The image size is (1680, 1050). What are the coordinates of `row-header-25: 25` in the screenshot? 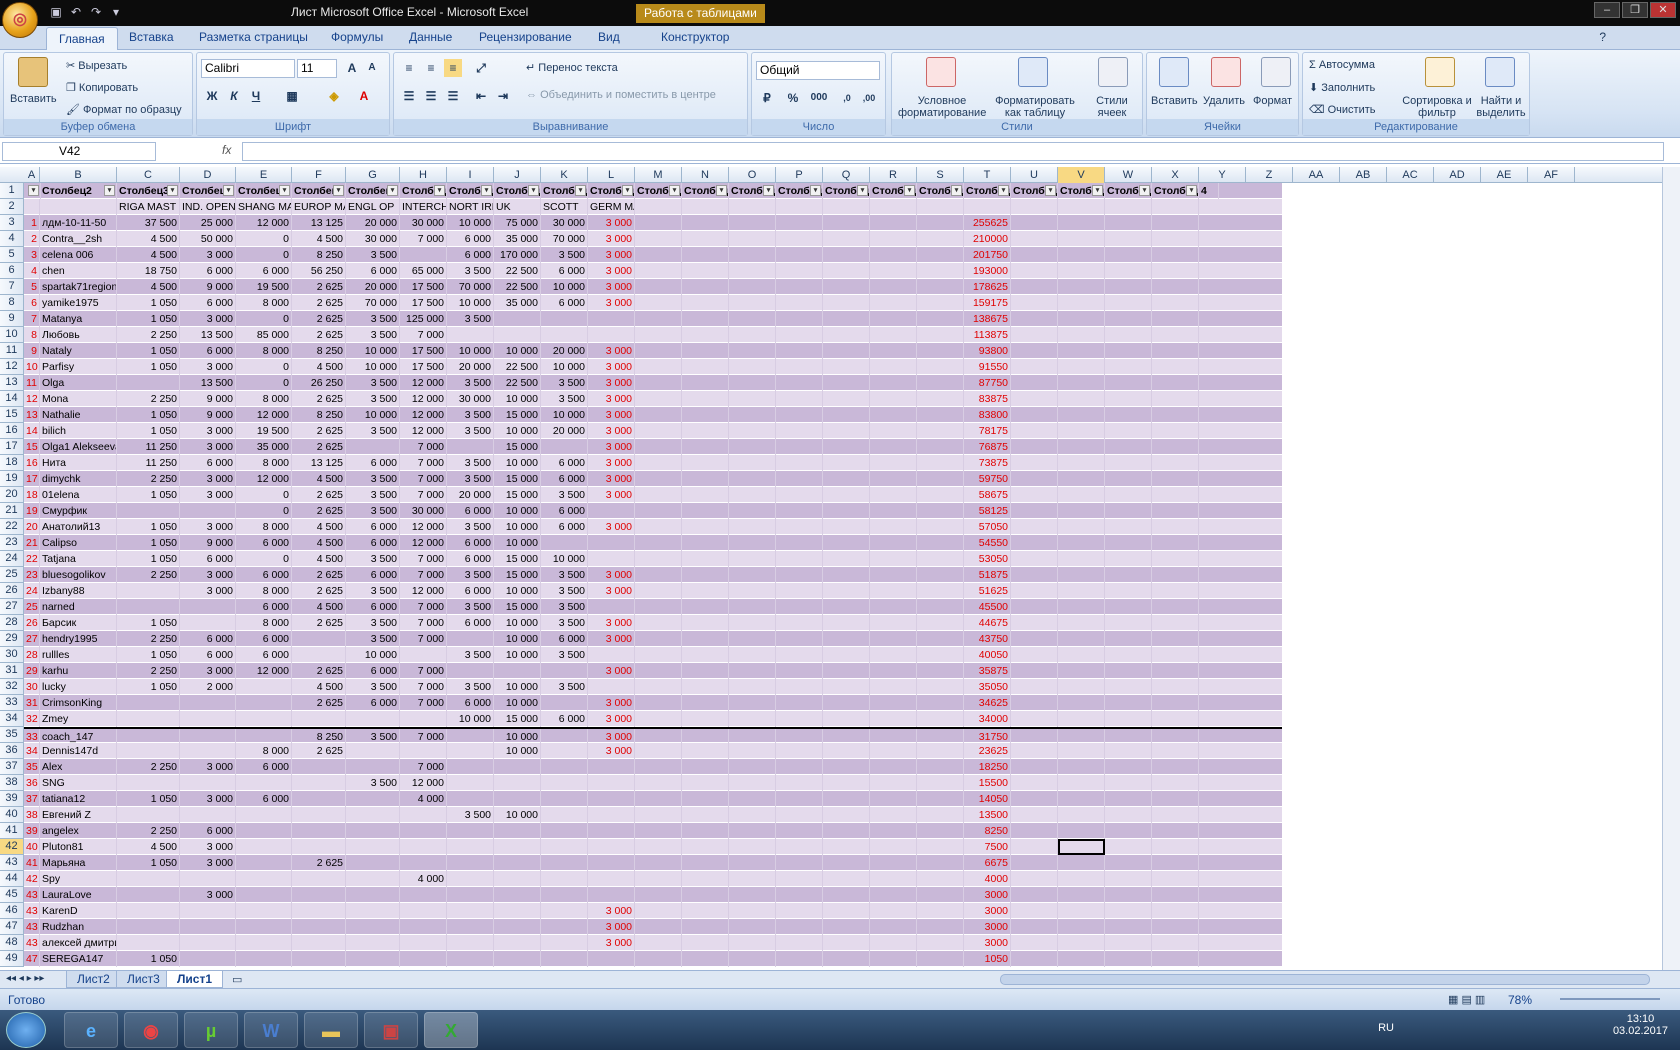 It's located at (12, 575).